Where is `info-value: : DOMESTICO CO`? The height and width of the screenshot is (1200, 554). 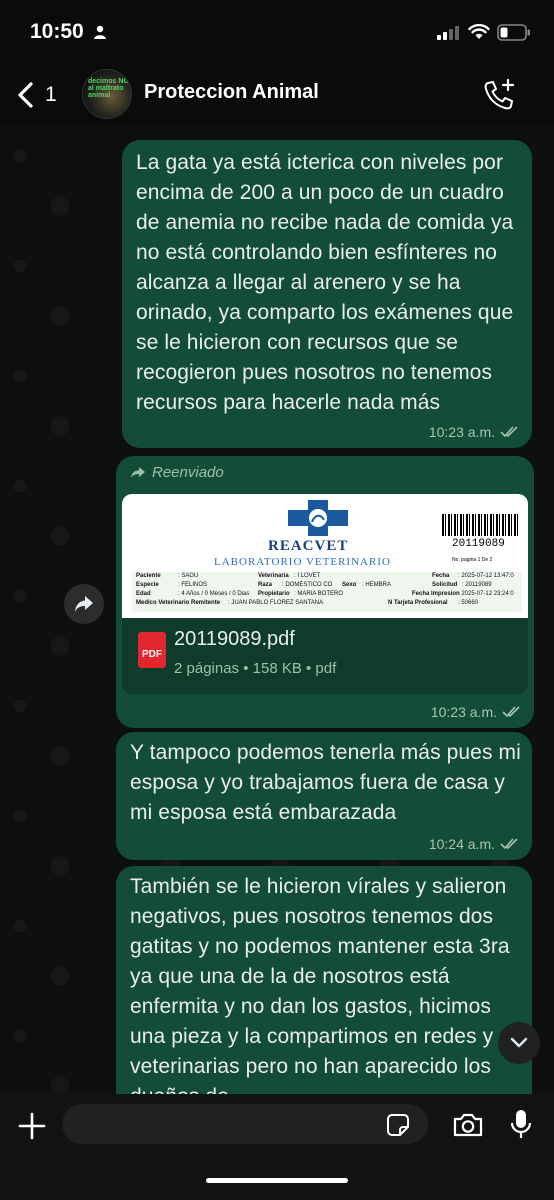 info-value: : DOMESTICO CO is located at coordinates (307, 585).